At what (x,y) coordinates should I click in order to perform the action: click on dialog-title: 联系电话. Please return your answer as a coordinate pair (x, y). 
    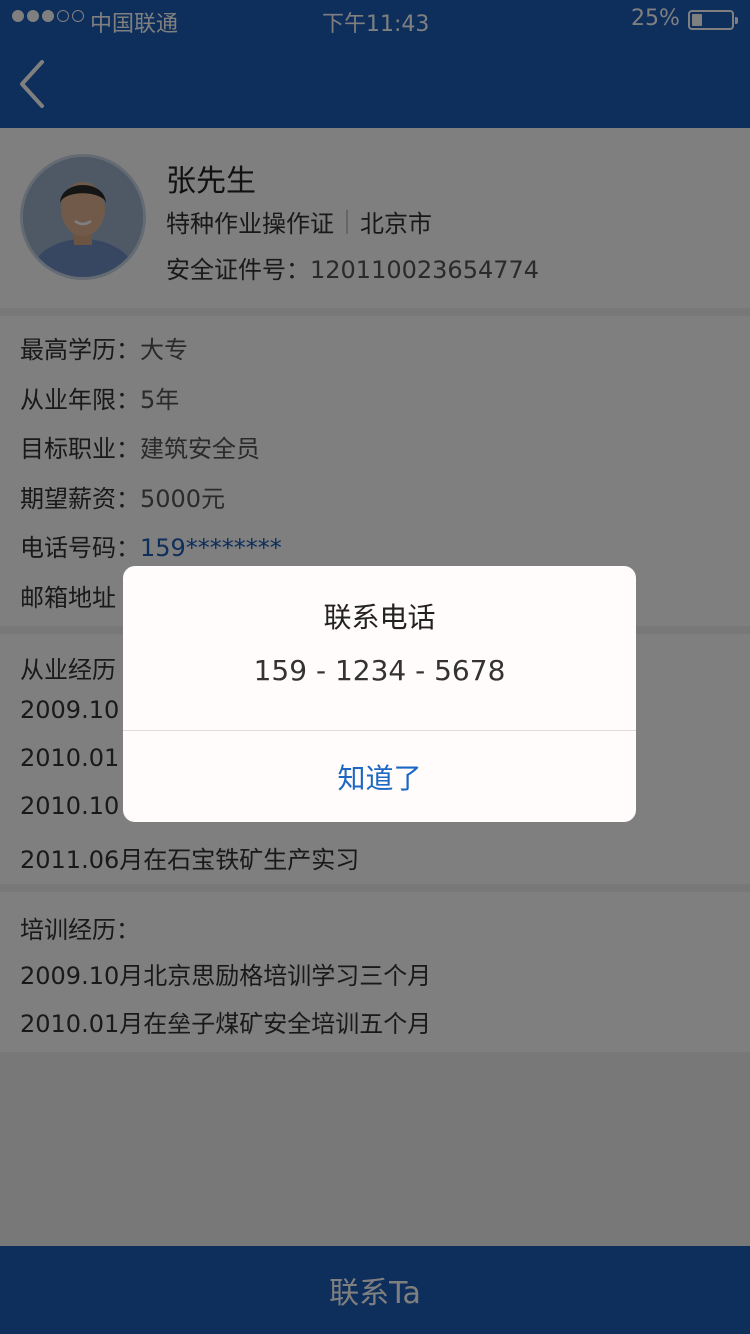
    Looking at the image, I should click on (379, 617).